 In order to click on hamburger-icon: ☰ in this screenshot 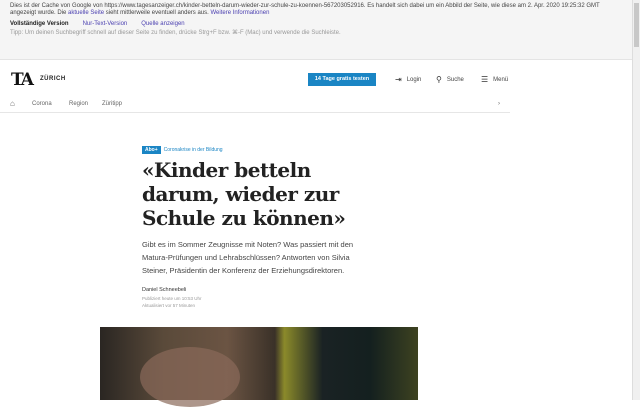, I will do `click(485, 79)`.